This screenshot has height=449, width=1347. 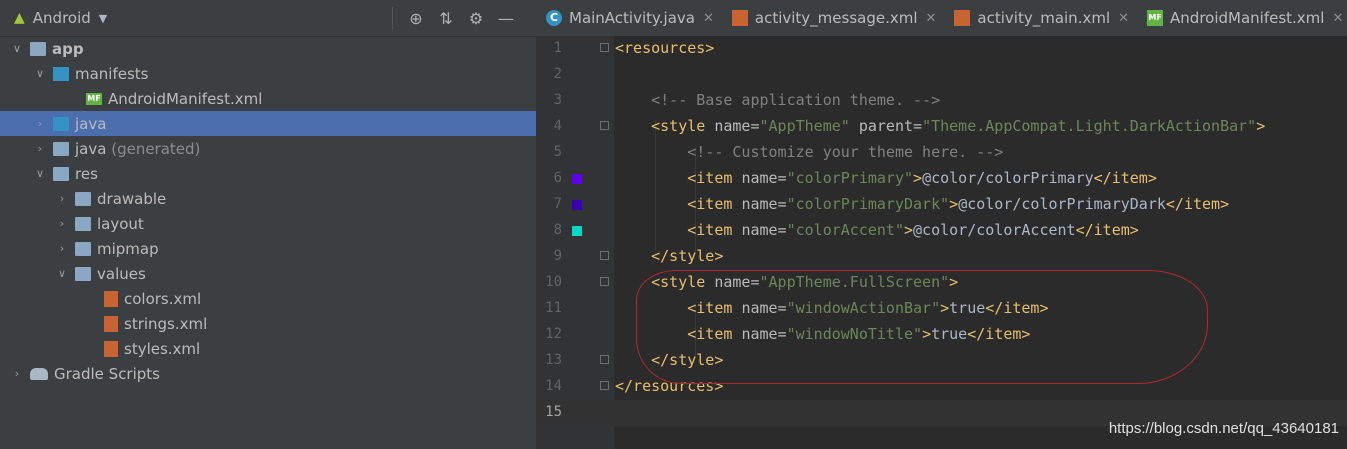 What do you see at coordinates (629, 18) in the screenshot?
I see `tab-mainactivity-java: C MainActivity.java ✕` at bounding box center [629, 18].